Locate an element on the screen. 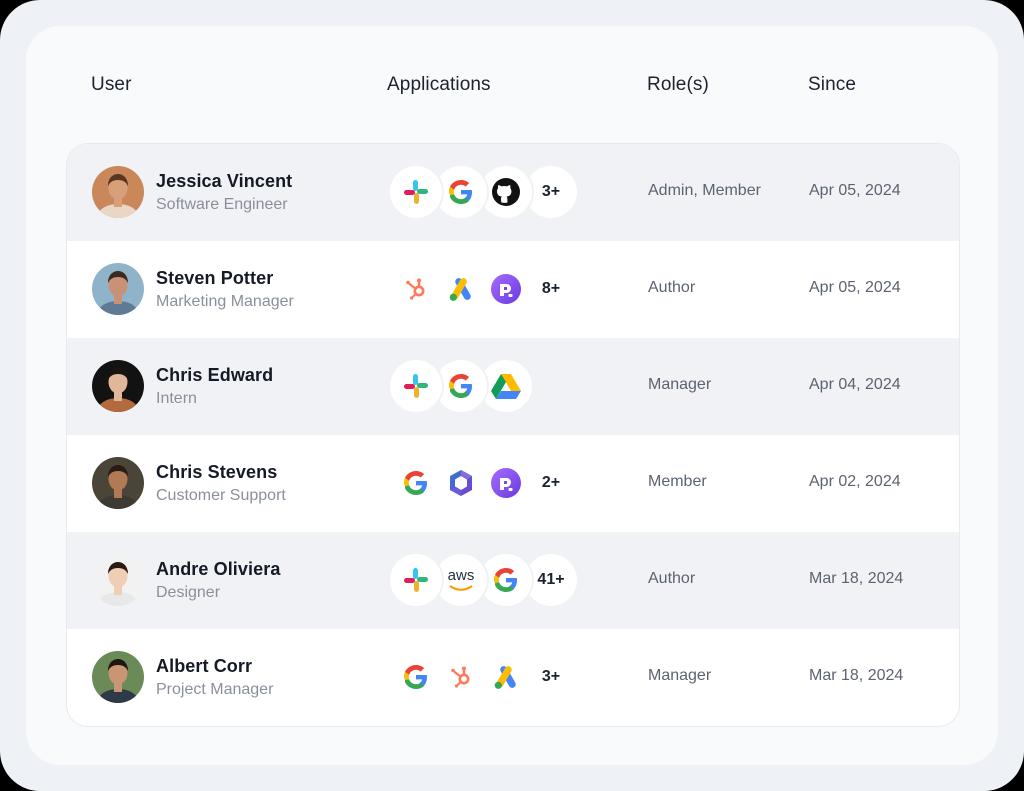 The height and width of the screenshot is (791, 1024). user-name: Chris Edward is located at coordinates (214, 375).